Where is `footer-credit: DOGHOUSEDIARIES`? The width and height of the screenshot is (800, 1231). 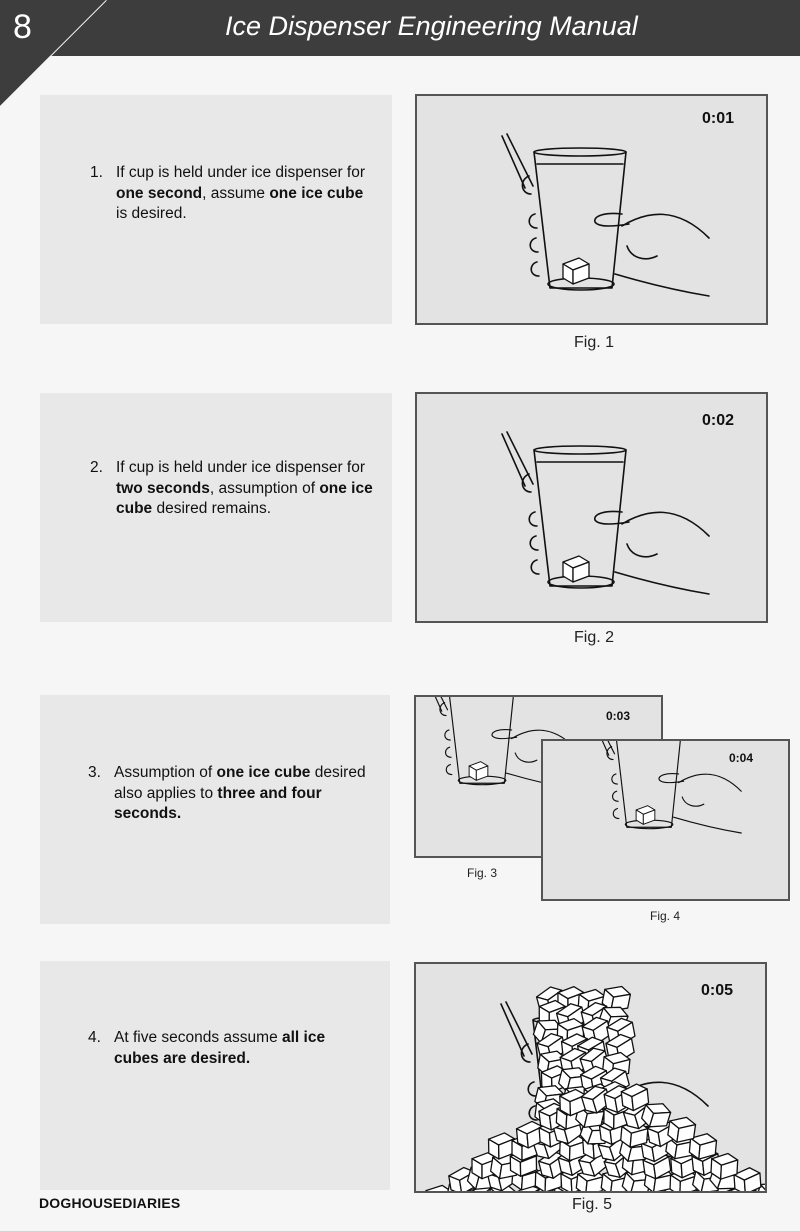 footer-credit: DOGHOUSEDIARIES is located at coordinates (110, 1203).